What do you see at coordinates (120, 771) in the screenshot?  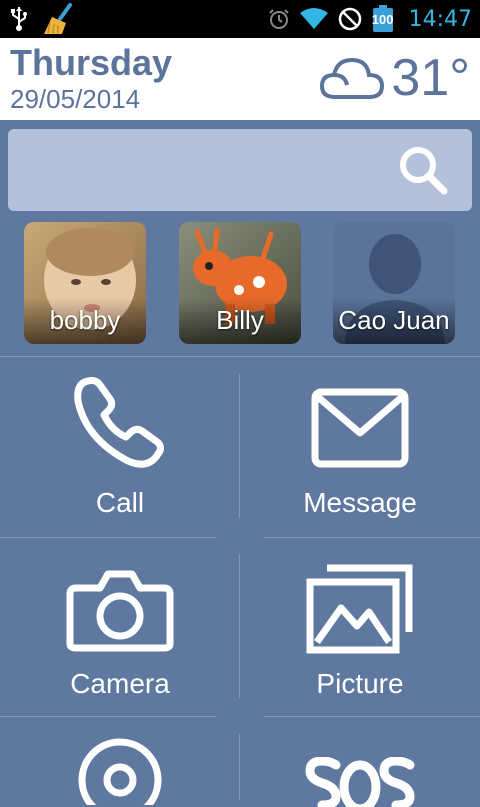 I see `target-icon` at bounding box center [120, 771].